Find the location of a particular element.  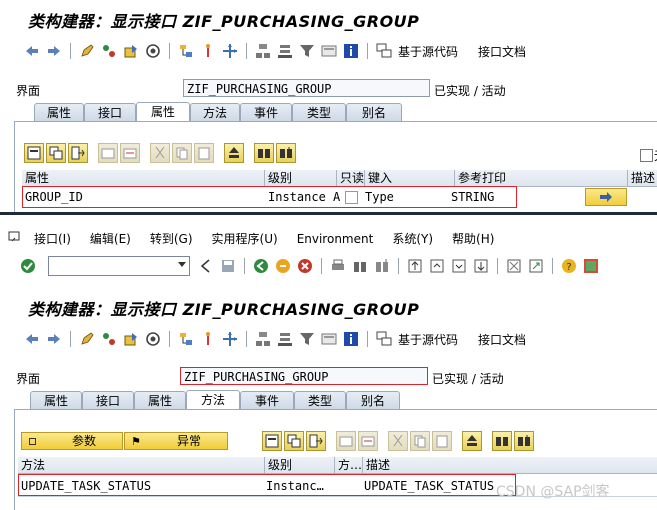

col-method: 方法 is located at coordinates (141, 465).